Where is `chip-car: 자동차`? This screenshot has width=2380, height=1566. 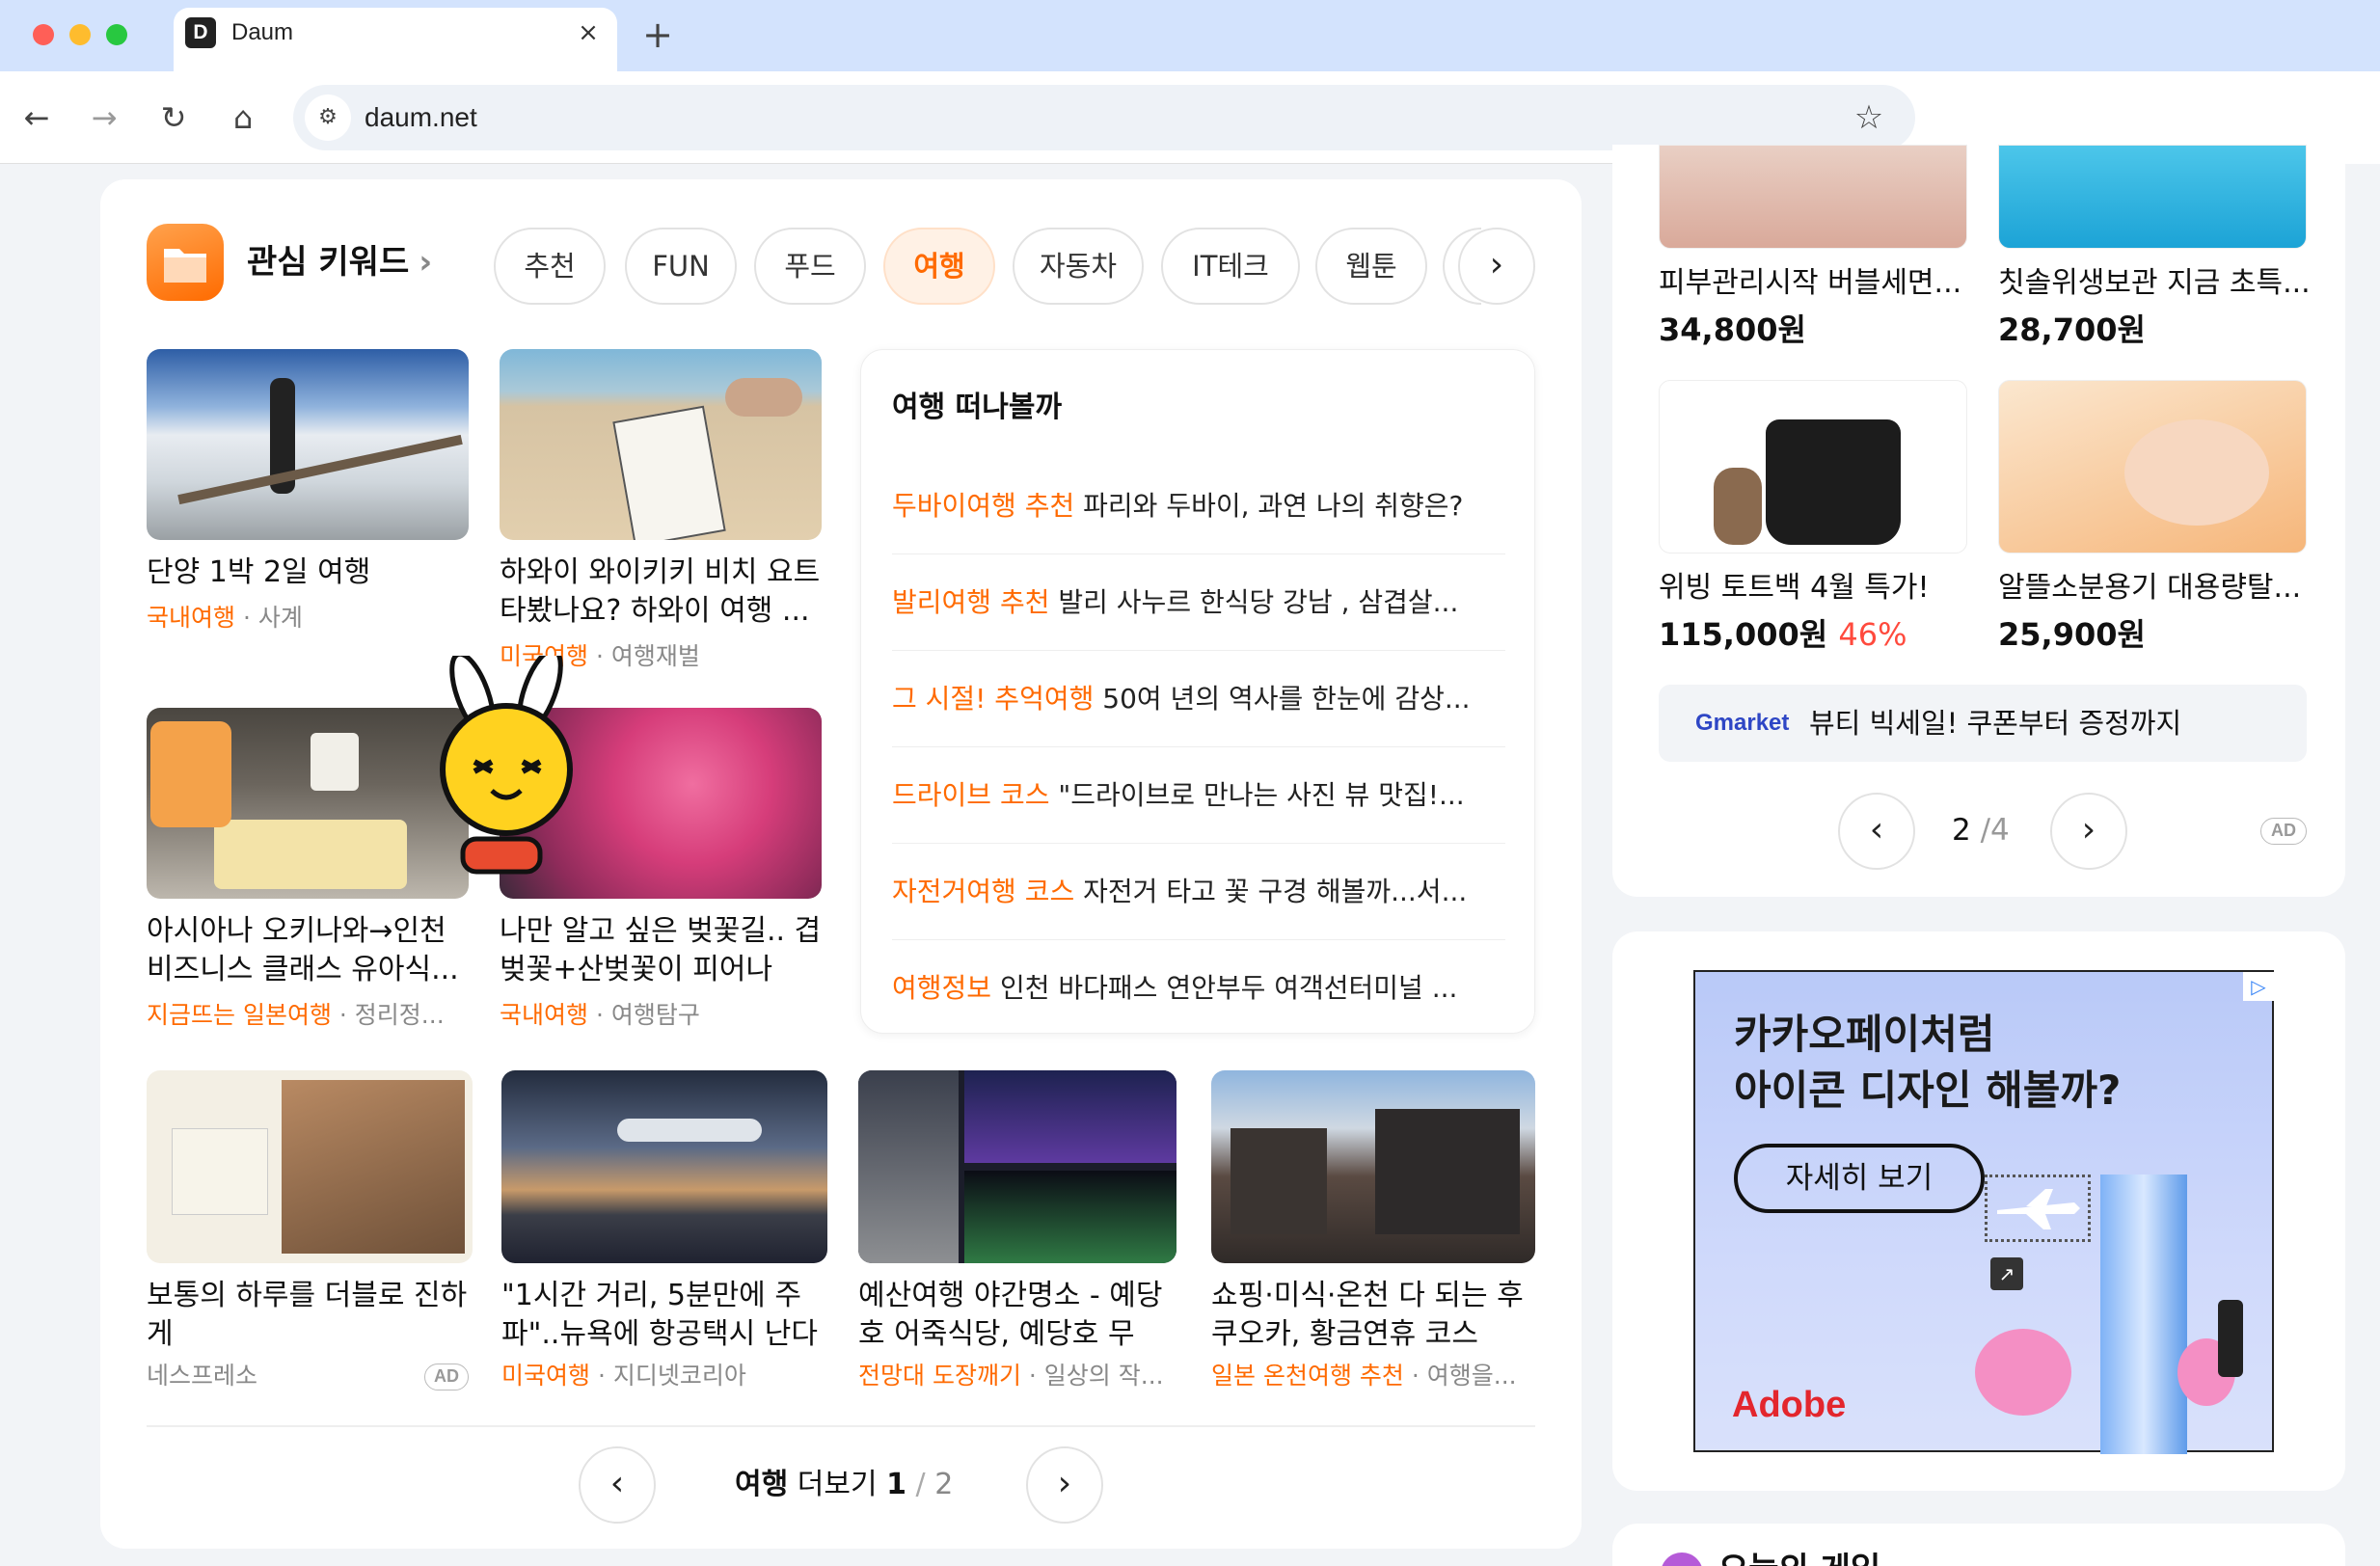
chip-car: 자동차 is located at coordinates (1078, 266).